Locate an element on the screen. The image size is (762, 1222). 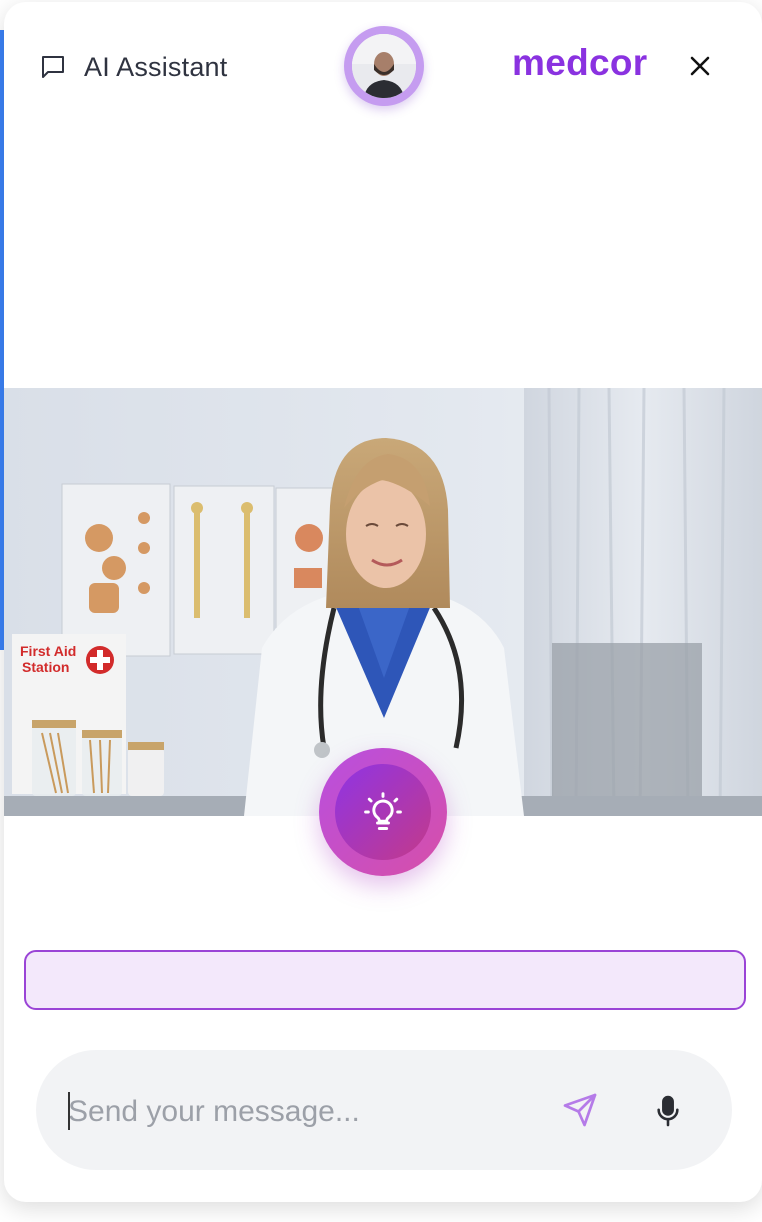
panel-header: AI Assistant medcor is located at coordinates (383, 67).